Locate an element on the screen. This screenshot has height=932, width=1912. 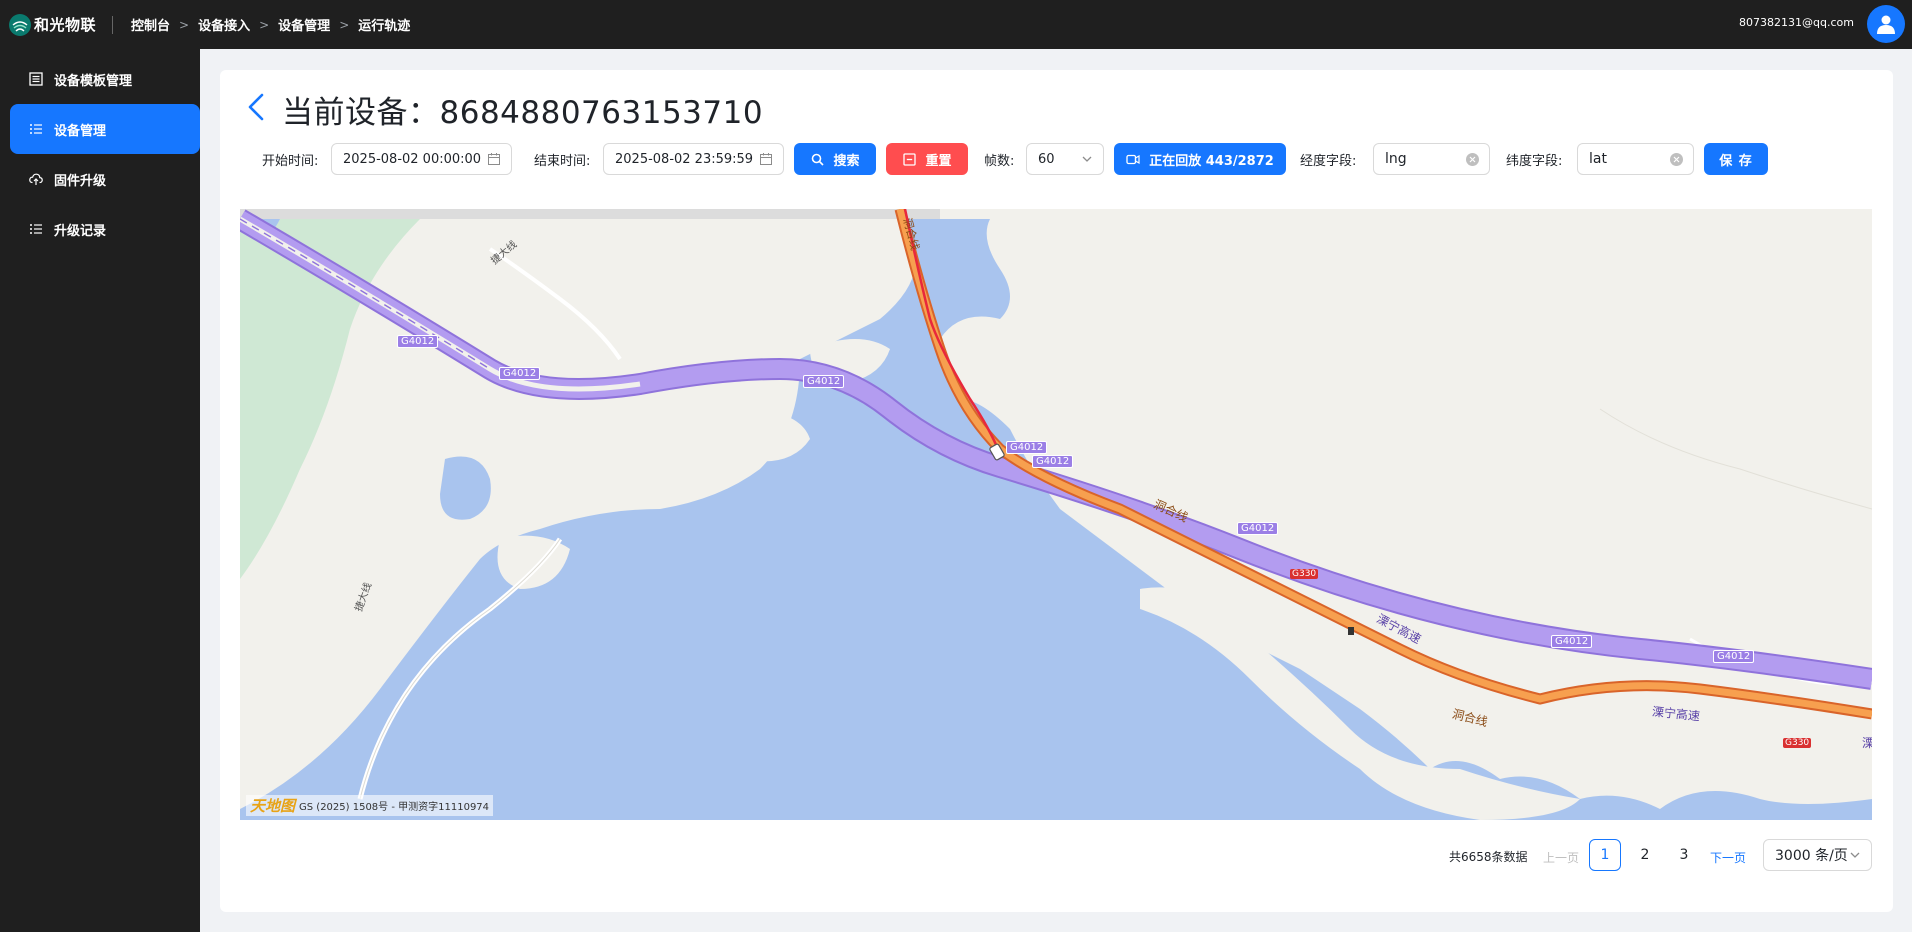
breadcrumb-device-access: 设备接入 is located at coordinates (224, 24).